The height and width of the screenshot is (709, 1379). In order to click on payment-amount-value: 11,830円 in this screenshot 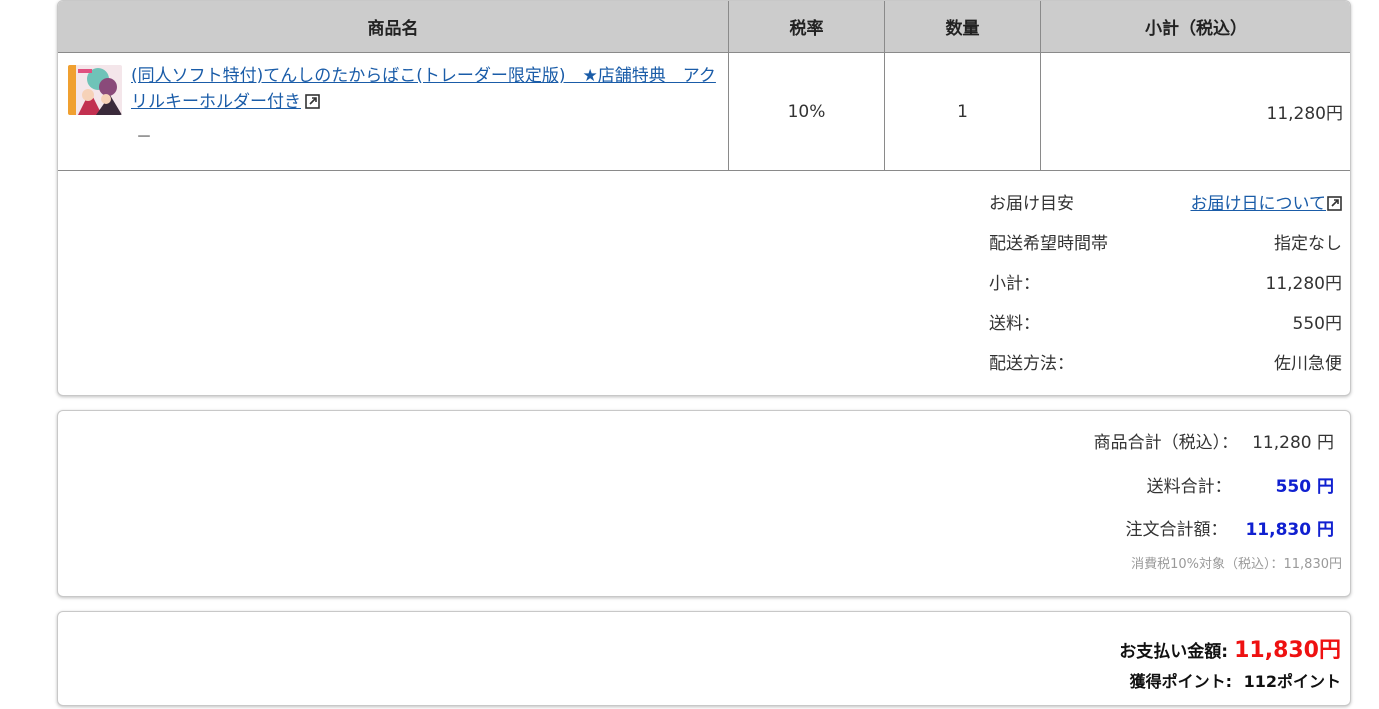, I will do `click(1287, 650)`.